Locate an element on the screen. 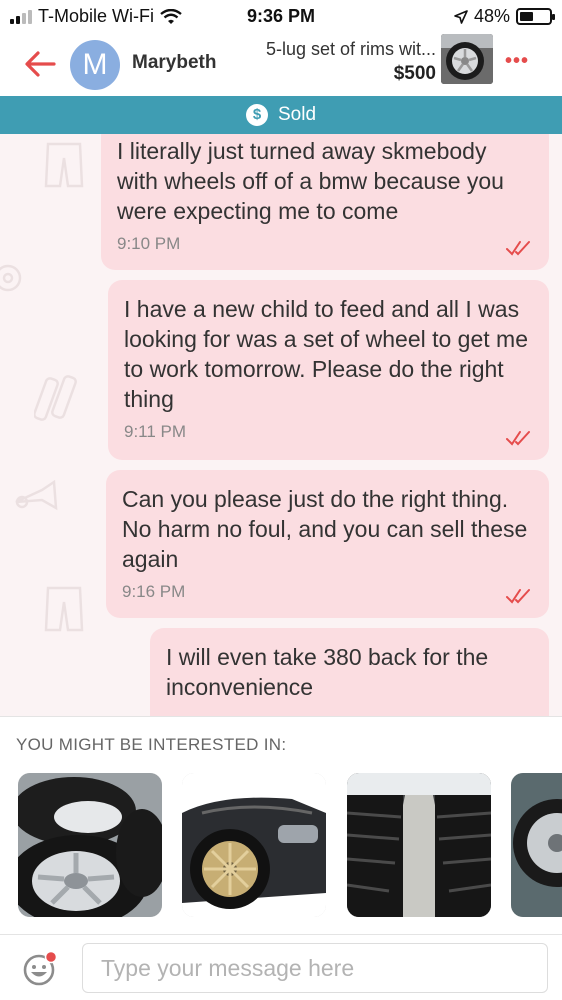  tire-warehouse-image is located at coordinates (419, 845).